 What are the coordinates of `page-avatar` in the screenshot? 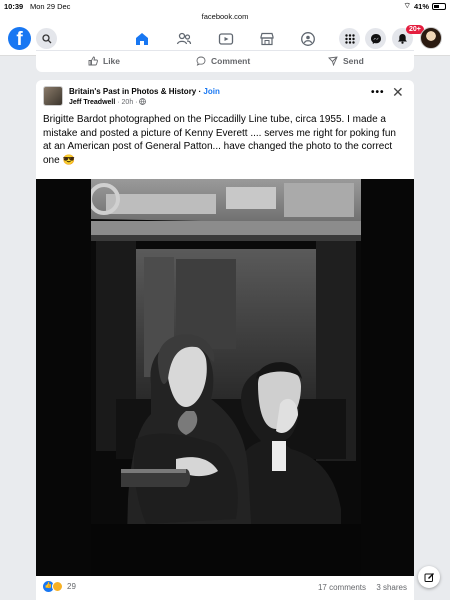 It's located at (53, 96).